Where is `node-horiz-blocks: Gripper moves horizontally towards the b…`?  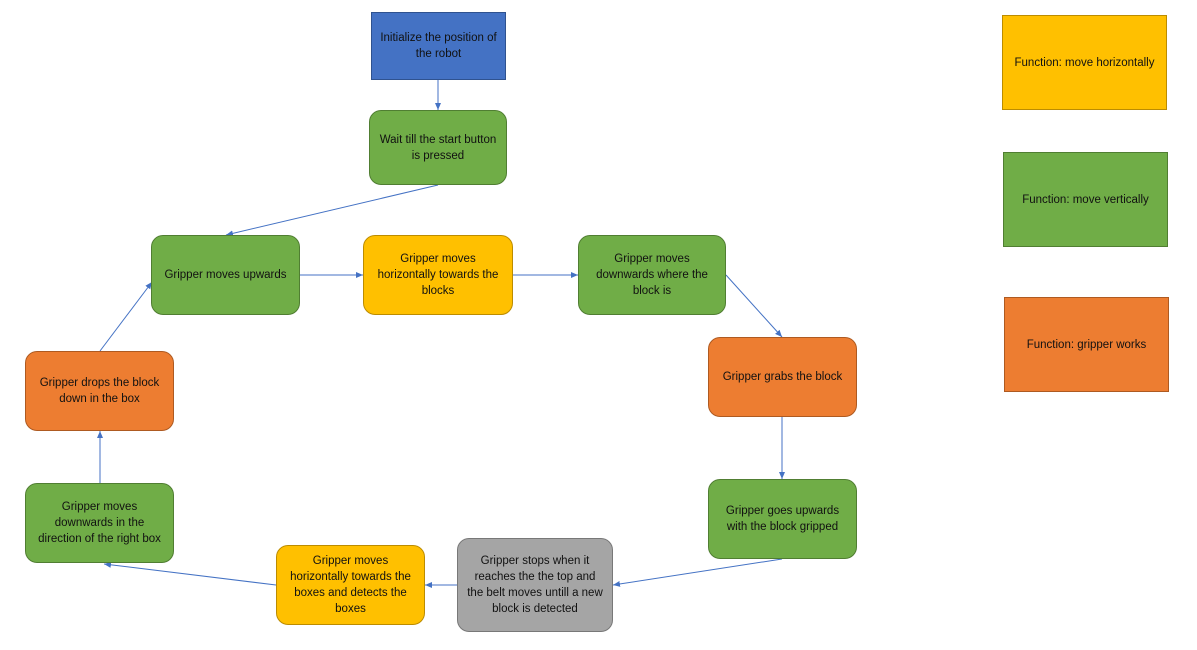 node-horiz-blocks: Gripper moves horizontally towards the b… is located at coordinates (438, 275).